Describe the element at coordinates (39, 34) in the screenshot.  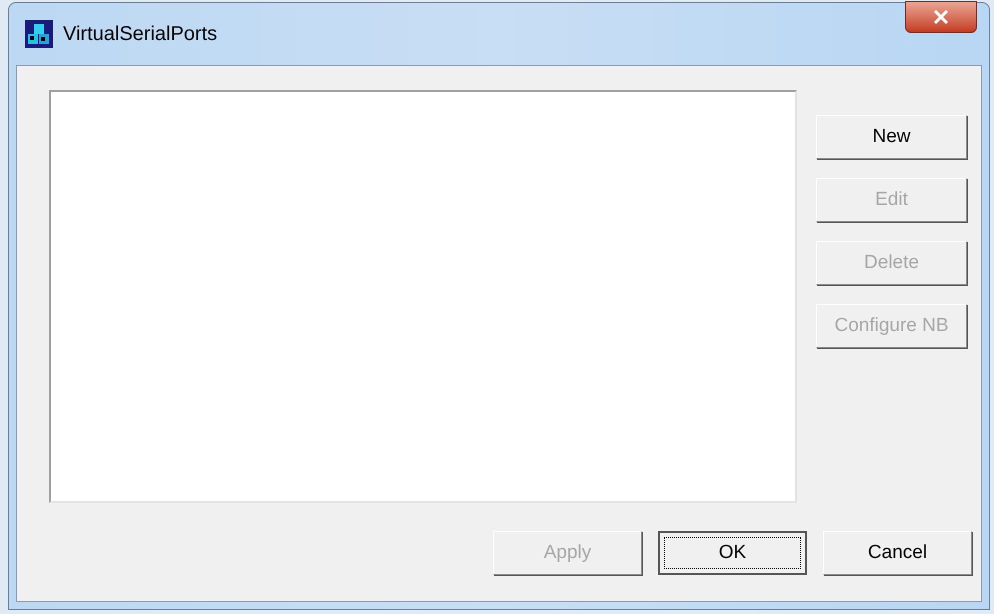
I see `cubes-icon` at that location.